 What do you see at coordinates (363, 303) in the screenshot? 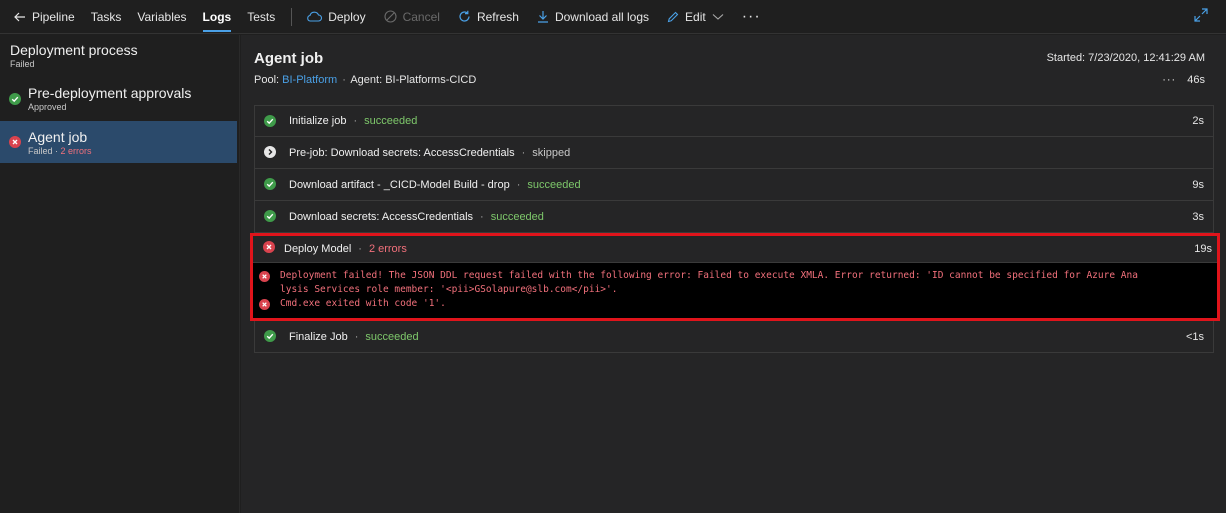
I see `error-message-line: Cmd.exe exited with code '1'.` at bounding box center [363, 303].